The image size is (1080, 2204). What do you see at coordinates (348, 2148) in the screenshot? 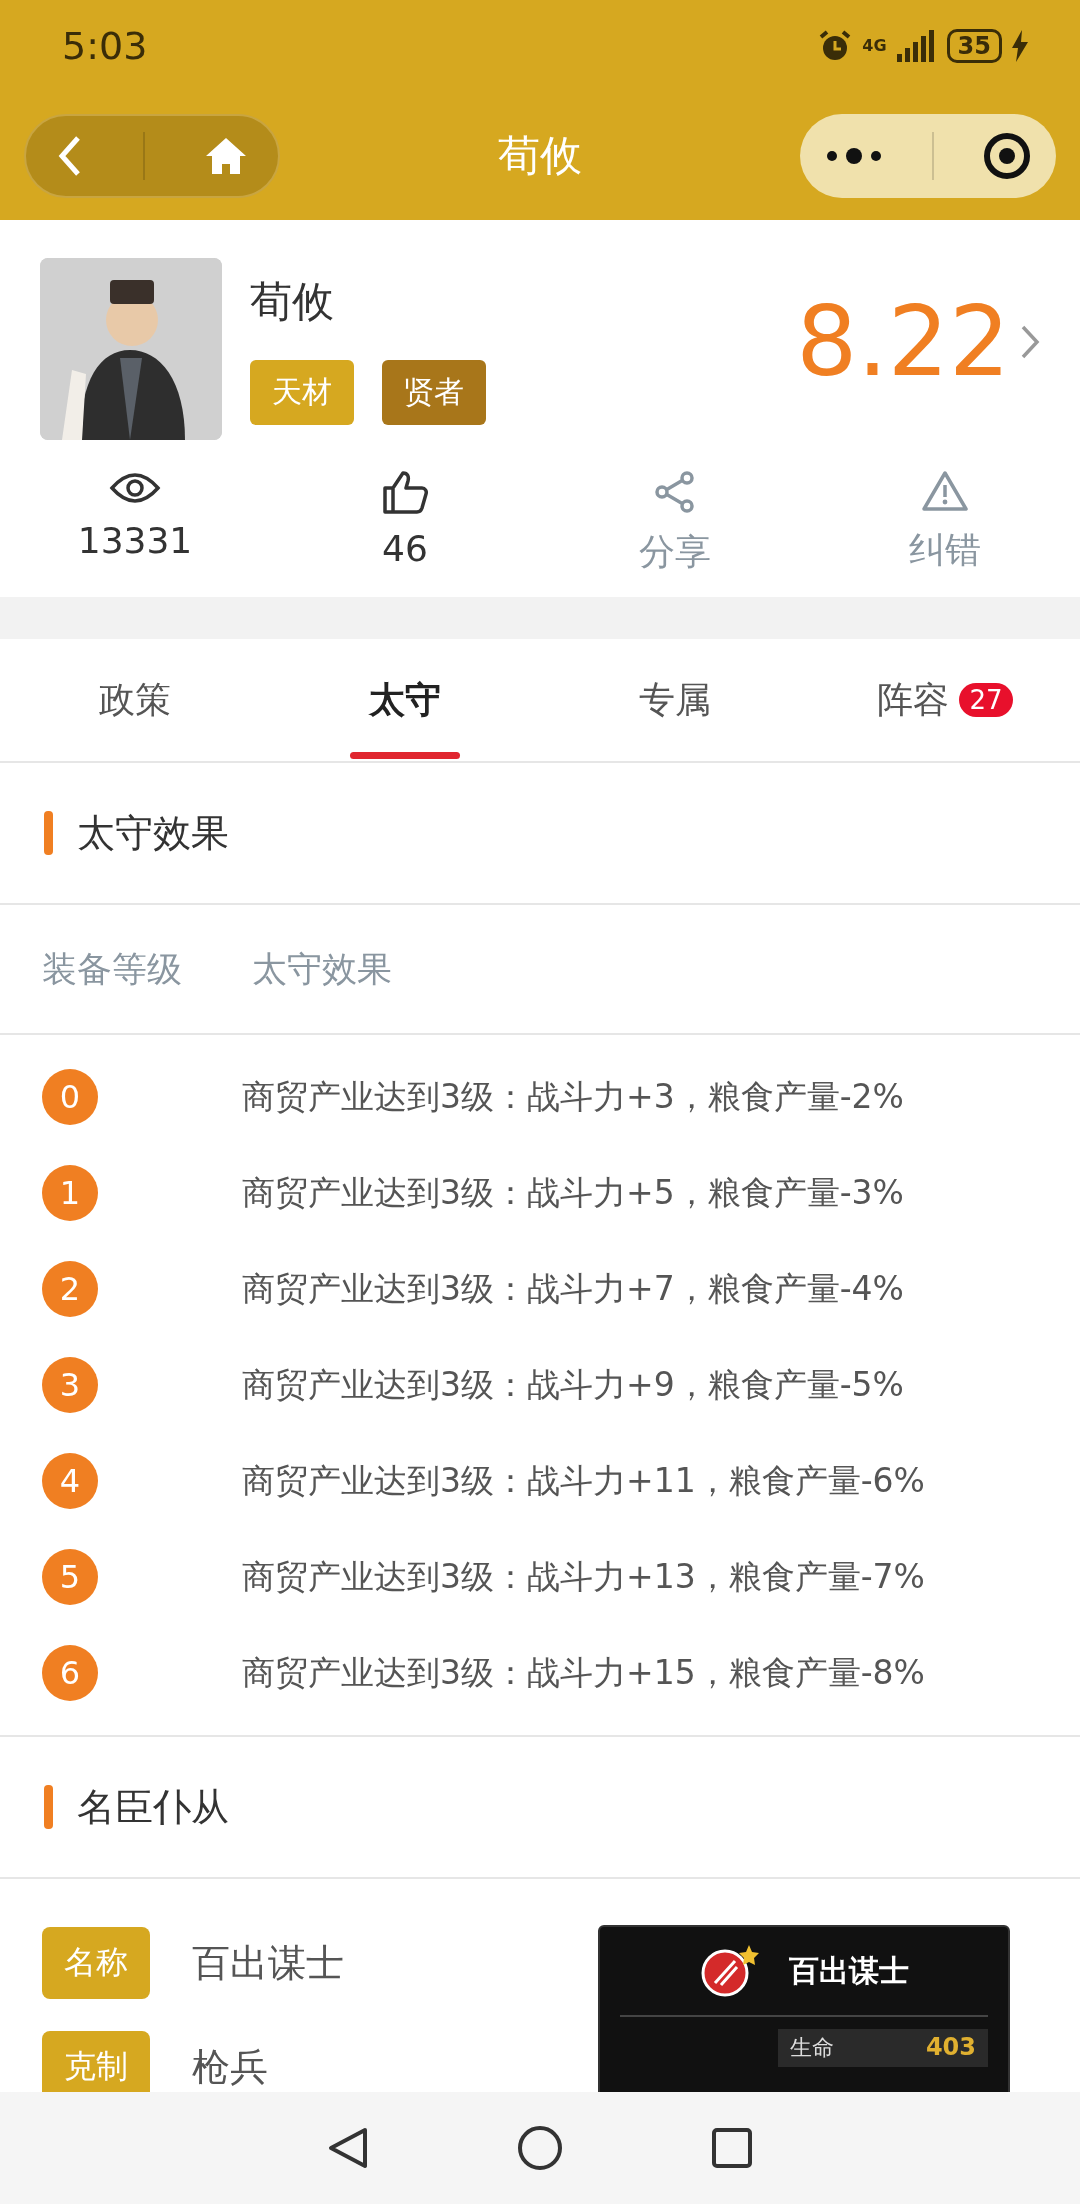
I see `back-button` at bounding box center [348, 2148].